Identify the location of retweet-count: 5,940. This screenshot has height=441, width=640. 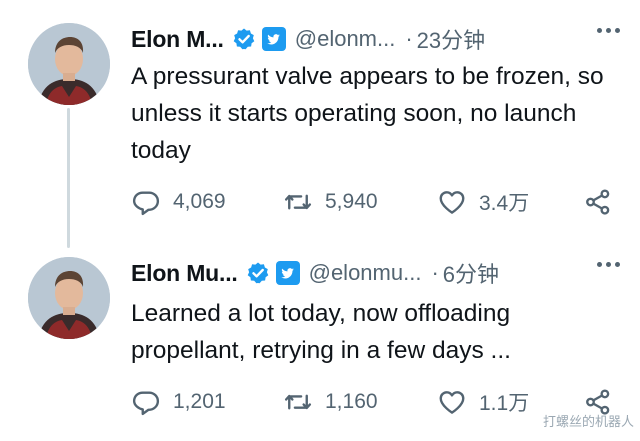
(351, 201).